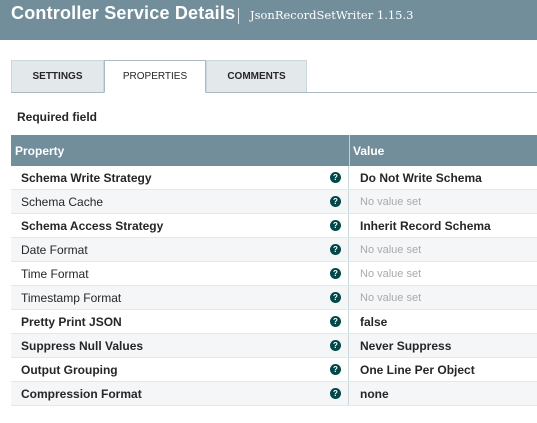 This screenshot has height=423, width=537. What do you see at coordinates (368, 151) in the screenshot?
I see `column-header-value: Value` at bounding box center [368, 151].